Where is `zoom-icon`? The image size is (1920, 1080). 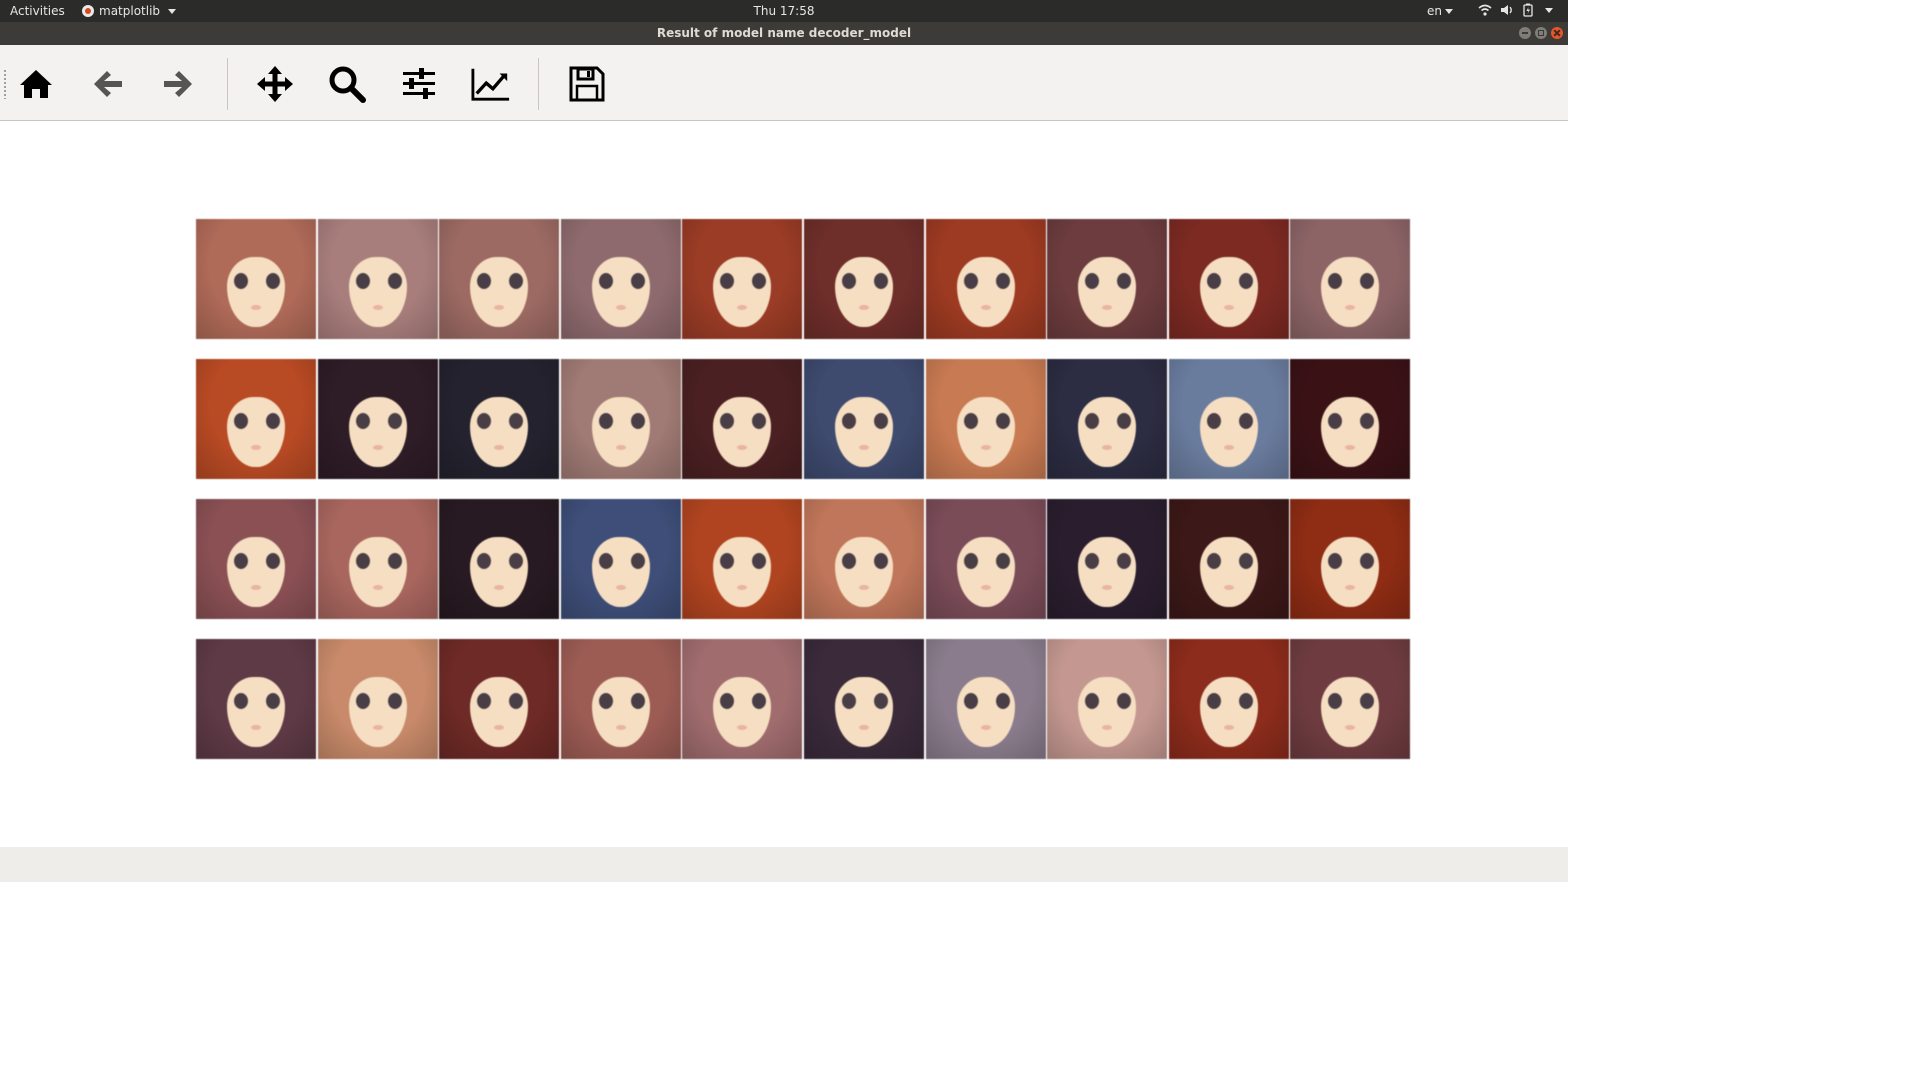 zoom-icon is located at coordinates (347, 84).